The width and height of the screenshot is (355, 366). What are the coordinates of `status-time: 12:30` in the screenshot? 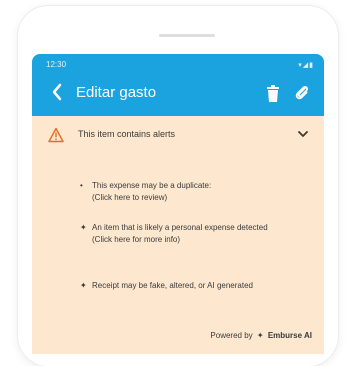 It's located at (56, 64).